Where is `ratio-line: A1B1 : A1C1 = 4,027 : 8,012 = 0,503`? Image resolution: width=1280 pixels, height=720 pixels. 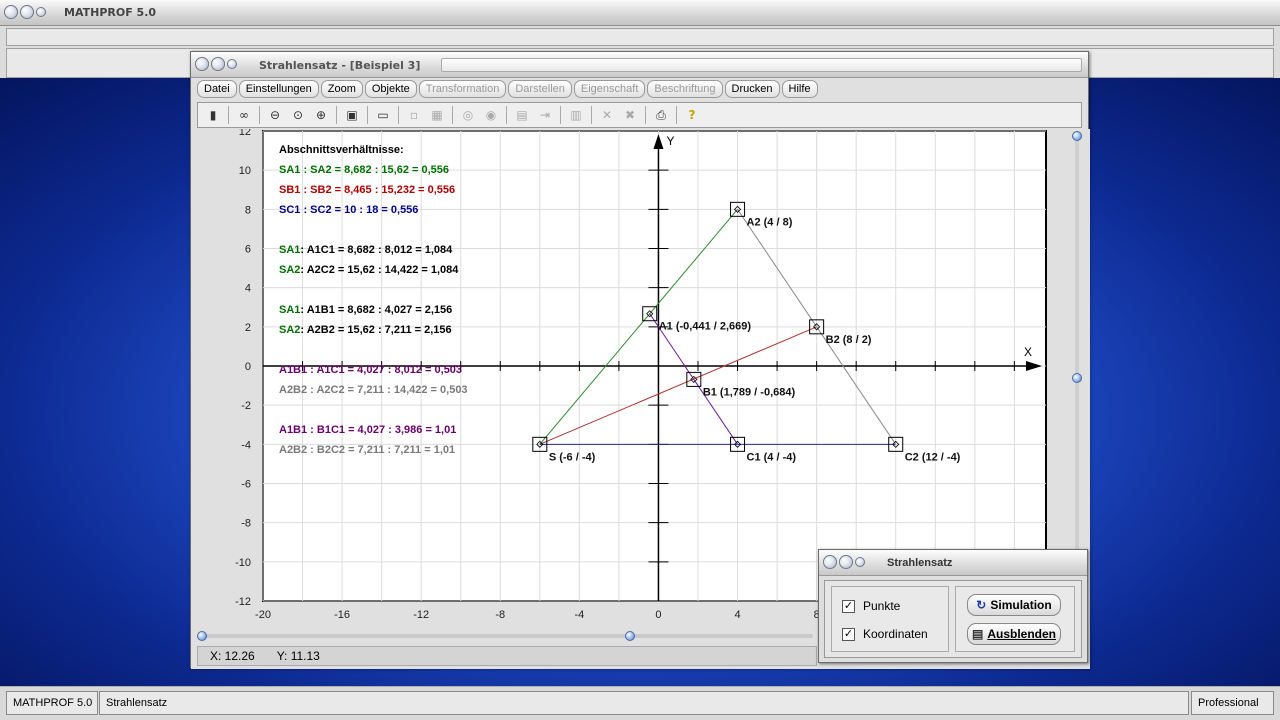 ratio-line: A1B1 : A1C1 = 4,027 : 8,012 = 0,503 is located at coordinates (370, 370).